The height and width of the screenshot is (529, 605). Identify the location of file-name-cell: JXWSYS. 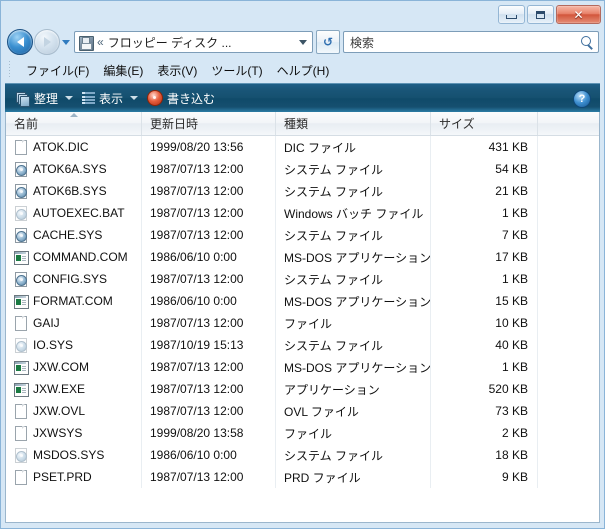
(74, 433).